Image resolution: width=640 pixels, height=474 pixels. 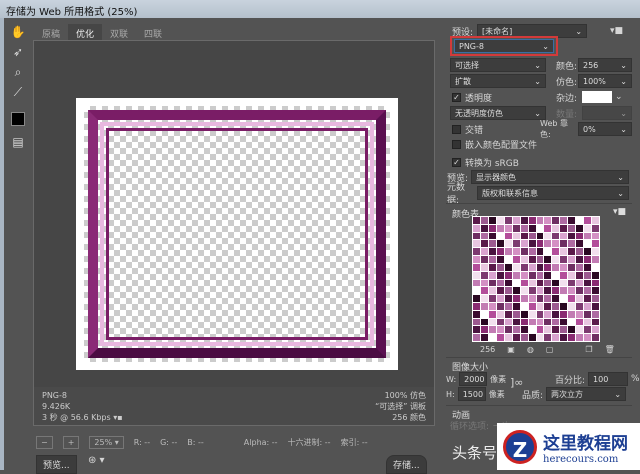 What do you see at coordinates (96, 460) in the screenshot?
I see `browser-preview-icon: ⊛ ▾` at bounding box center [96, 460].